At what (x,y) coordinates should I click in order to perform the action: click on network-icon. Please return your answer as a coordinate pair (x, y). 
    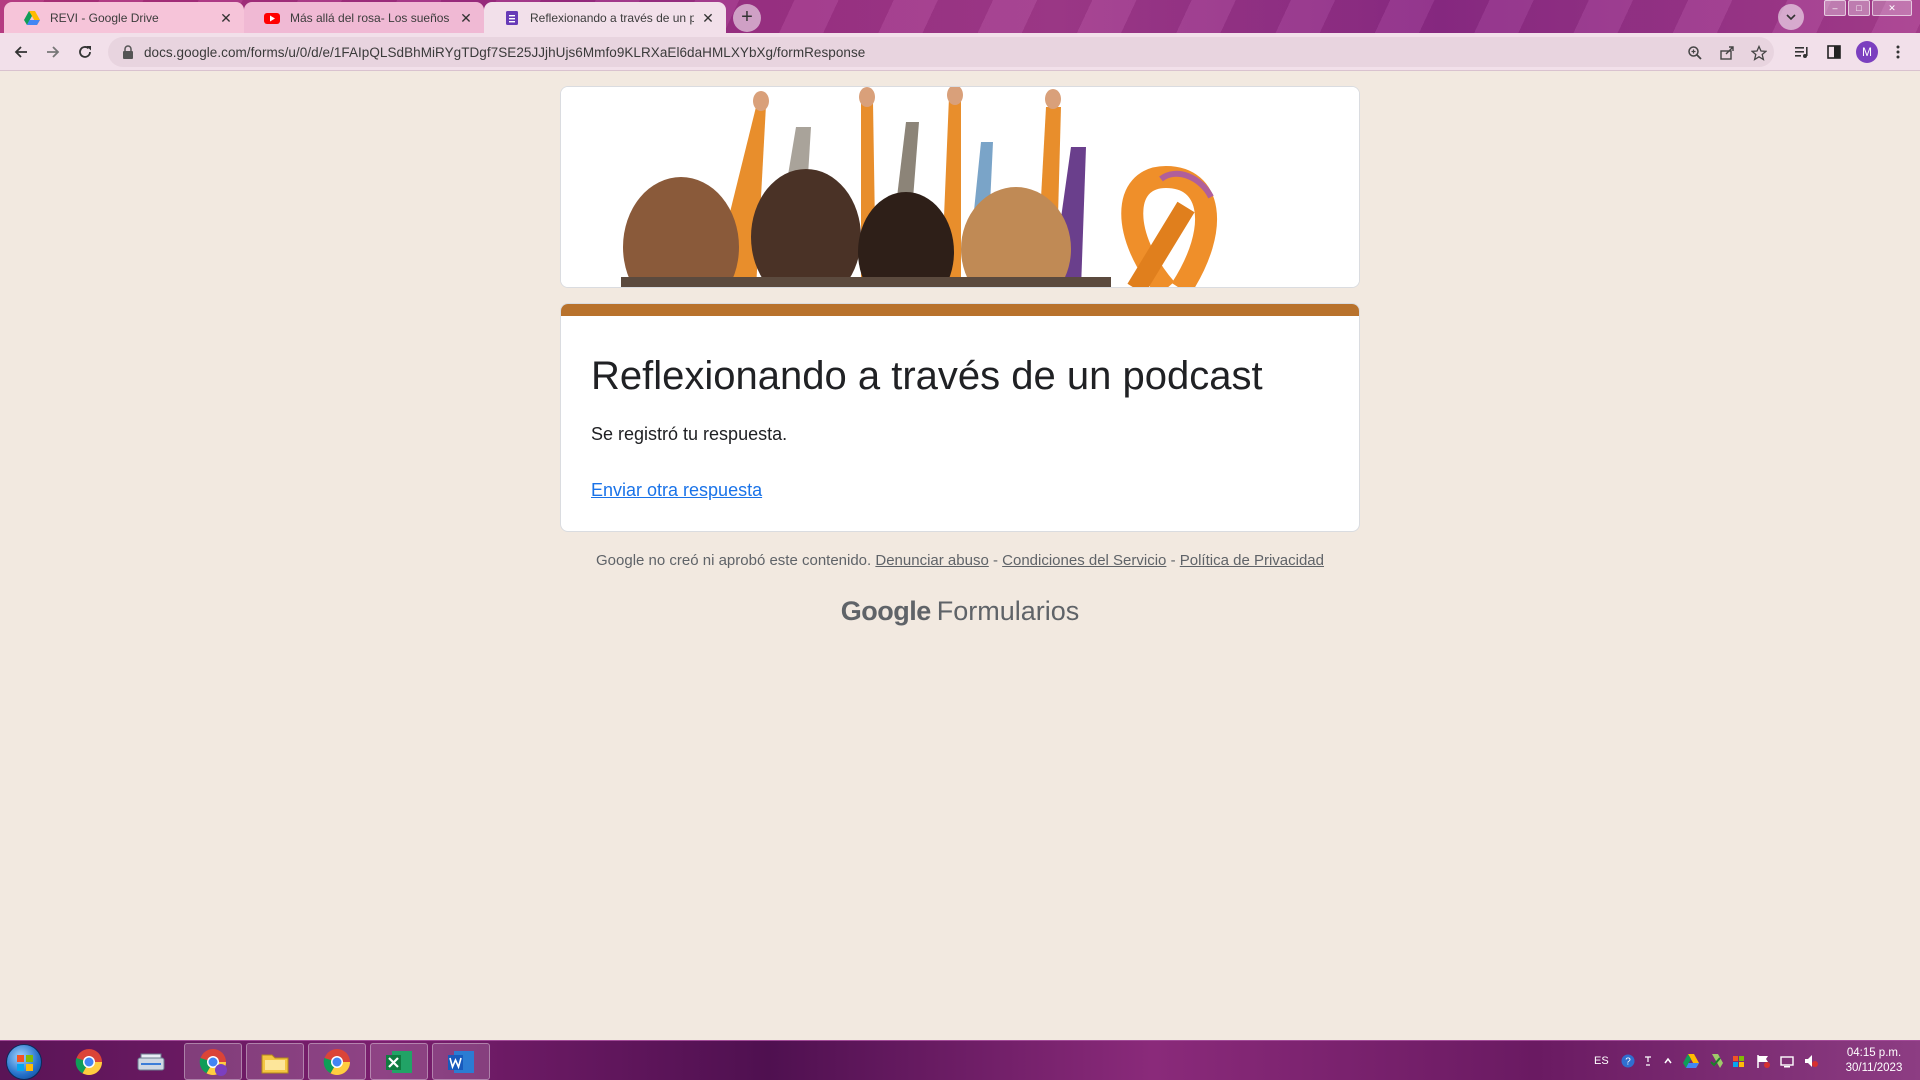
    Looking at the image, I should click on (1787, 1061).